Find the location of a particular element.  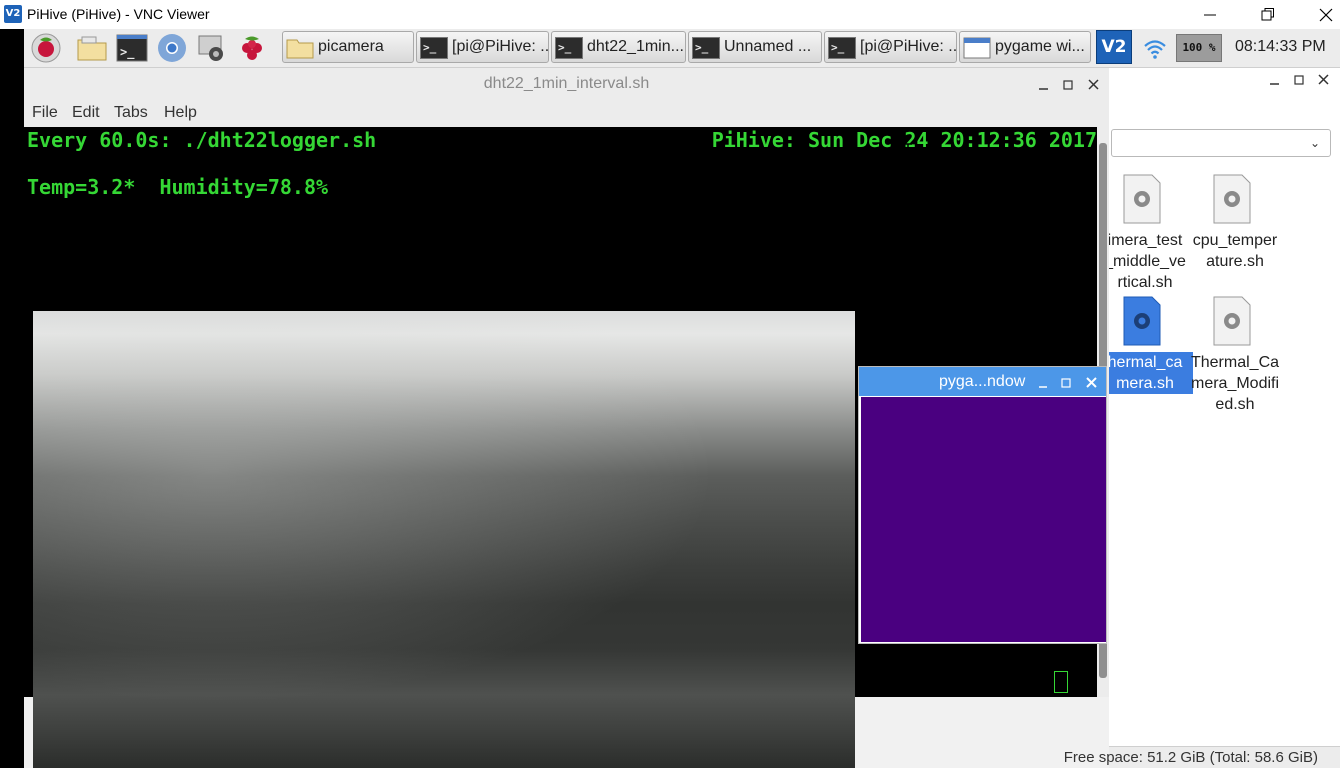

vnc-logo-icon: V2 is located at coordinates (13, 14).